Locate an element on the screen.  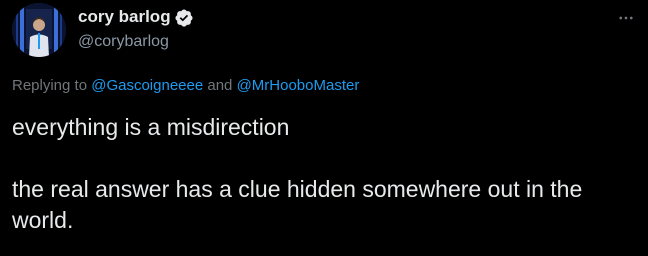
more-options-button is located at coordinates (626, 18).